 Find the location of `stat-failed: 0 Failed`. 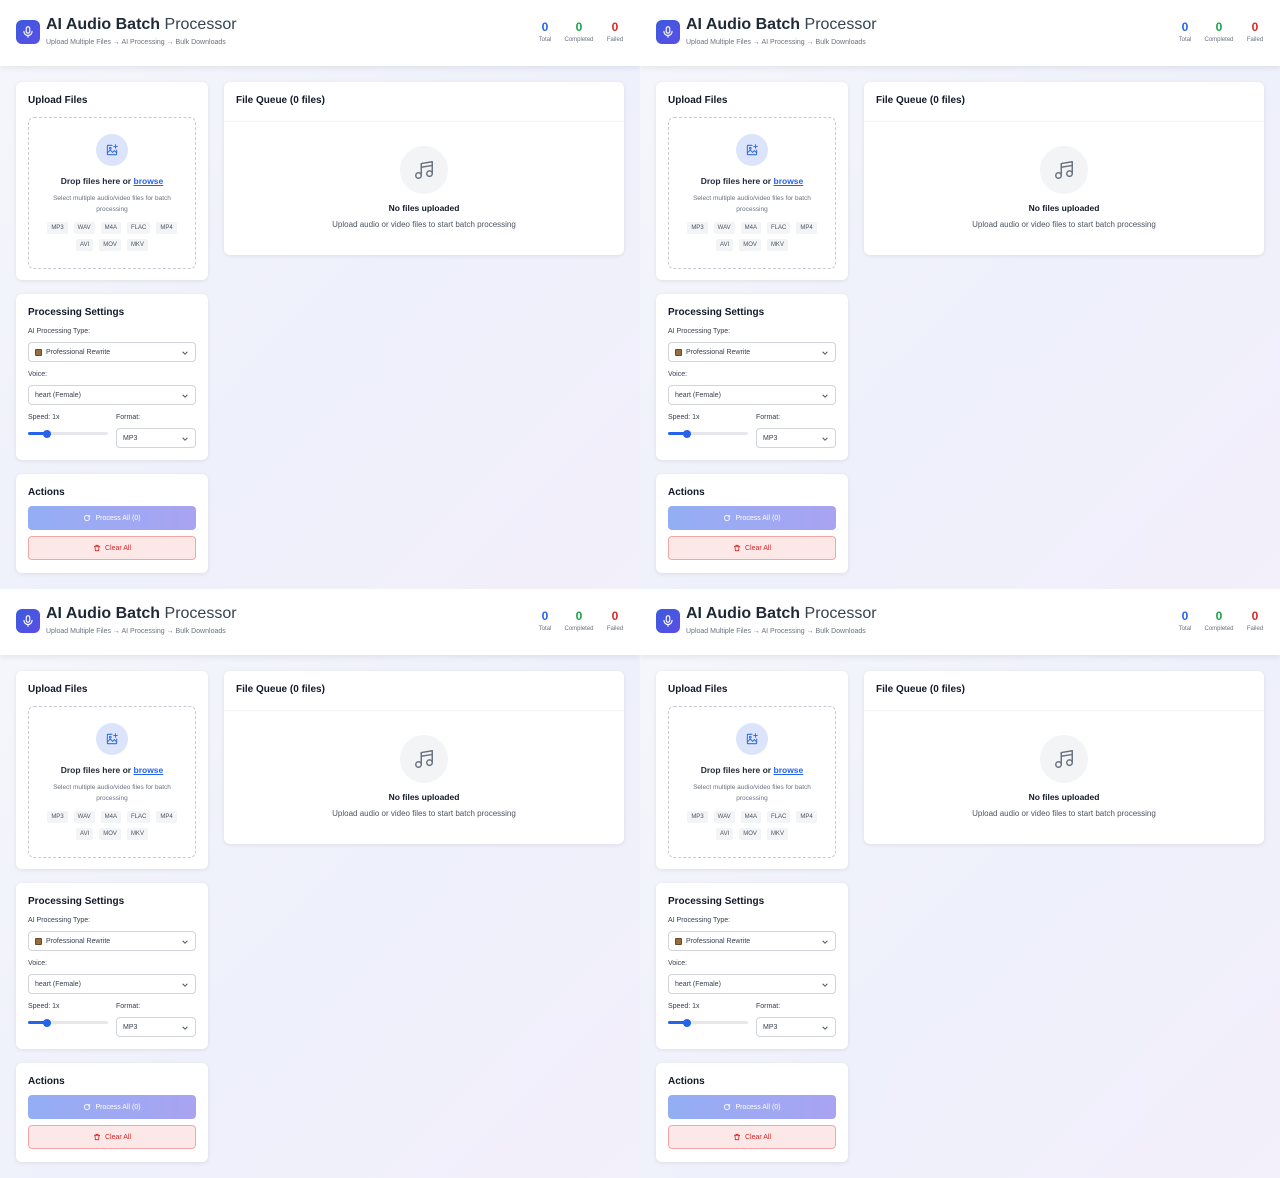

stat-failed: 0 Failed is located at coordinates (615, 31).